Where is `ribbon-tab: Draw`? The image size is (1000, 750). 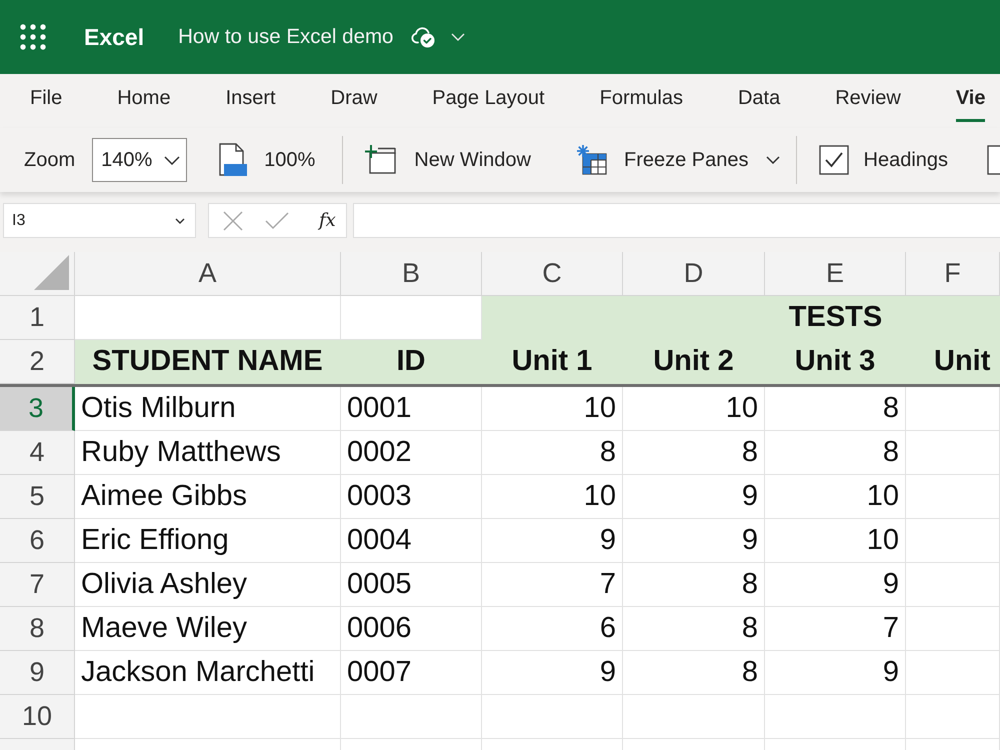 ribbon-tab: Draw is located at coordinates (354, 102).